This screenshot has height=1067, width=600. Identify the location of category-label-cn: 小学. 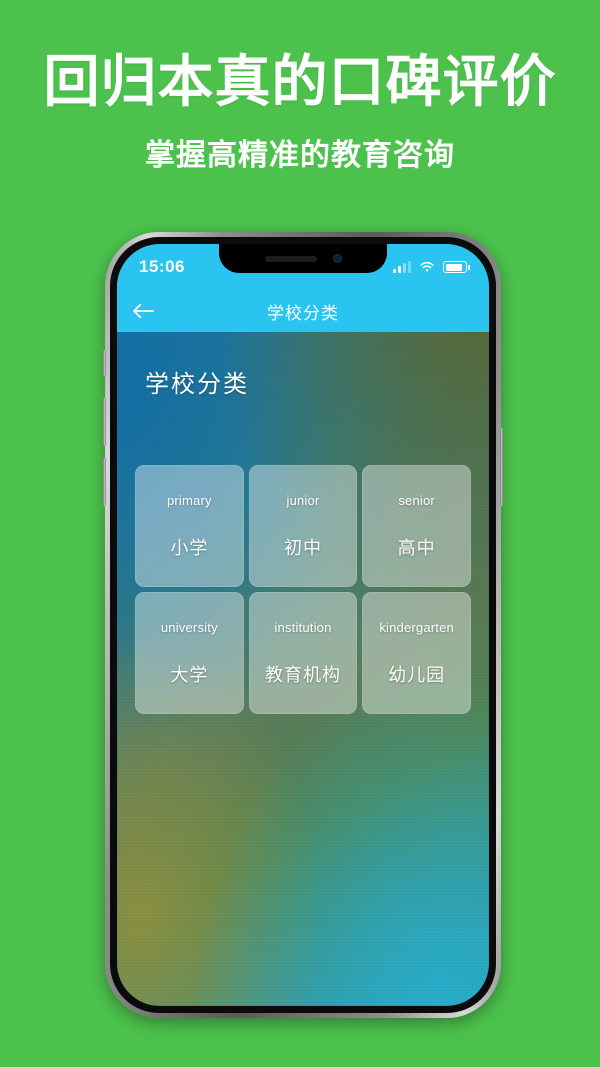
(189, 547).